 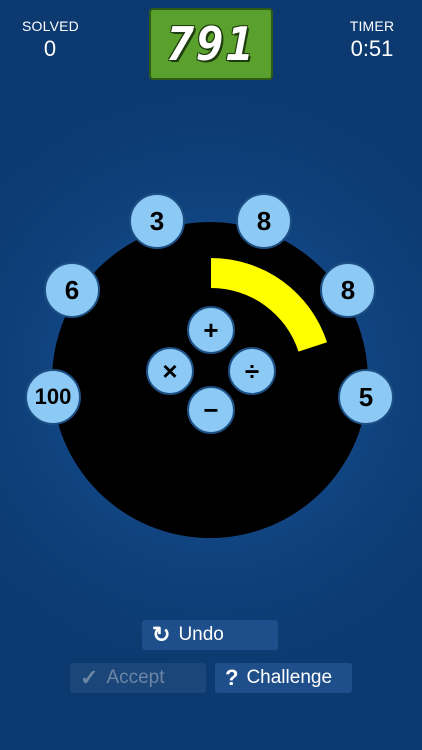 I want to click on number-tile-1: 3, so click(x=157, y=221).